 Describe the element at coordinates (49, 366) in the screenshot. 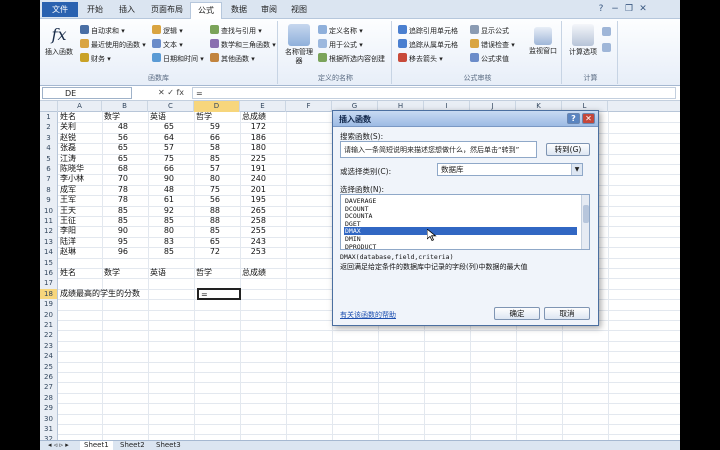

I see `row-header-25: 25` at that location.